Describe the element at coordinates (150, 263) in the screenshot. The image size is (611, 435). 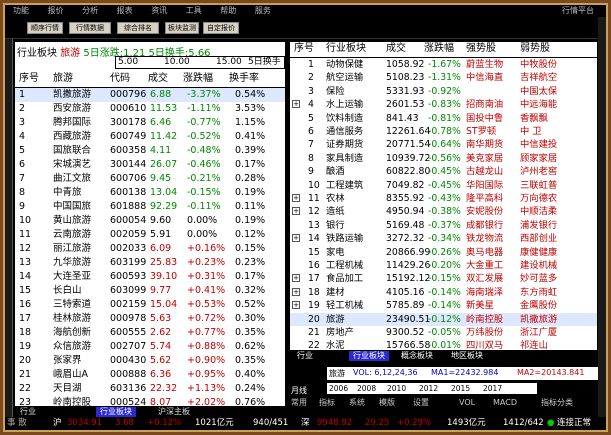
I see `table-row: 13 九华旅游 603199 25.83 +0.23% 0.23%` at that location.